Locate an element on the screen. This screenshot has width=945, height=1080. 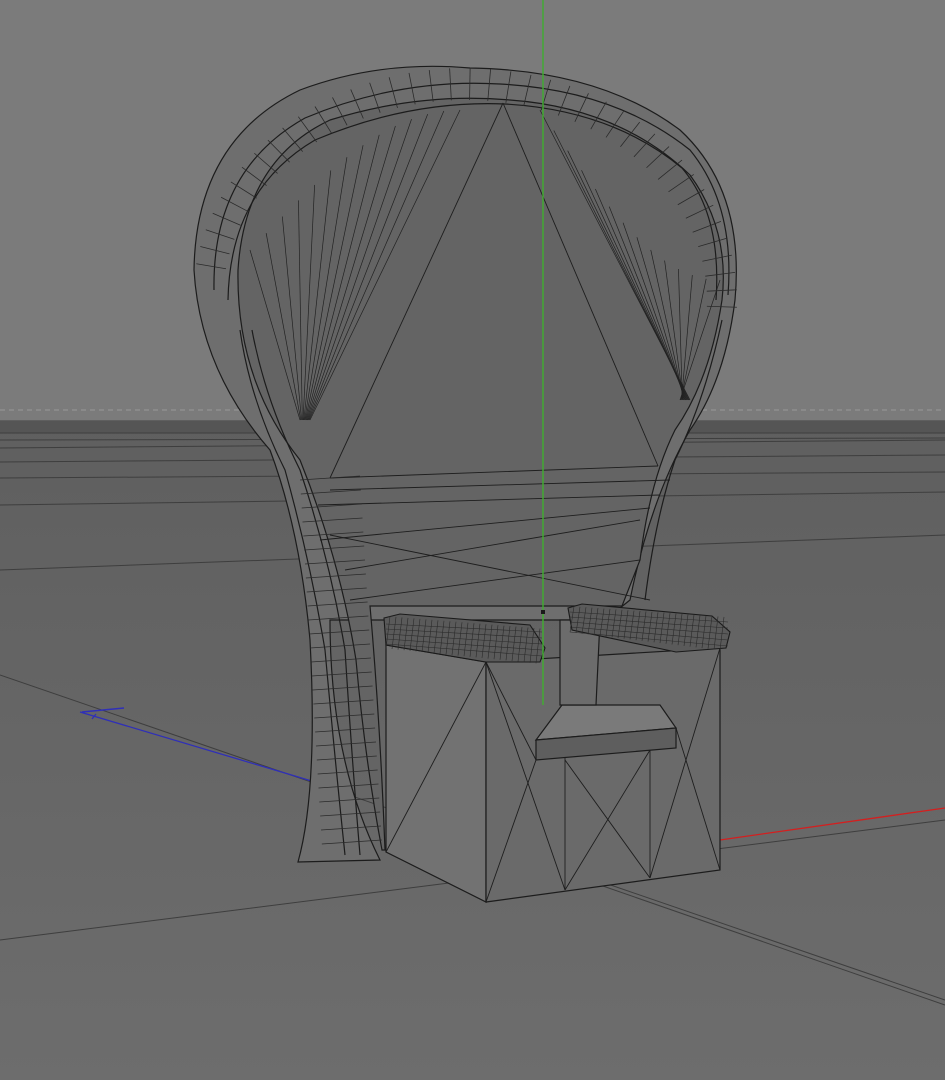
chair-base is located at coordinates (553, 761).